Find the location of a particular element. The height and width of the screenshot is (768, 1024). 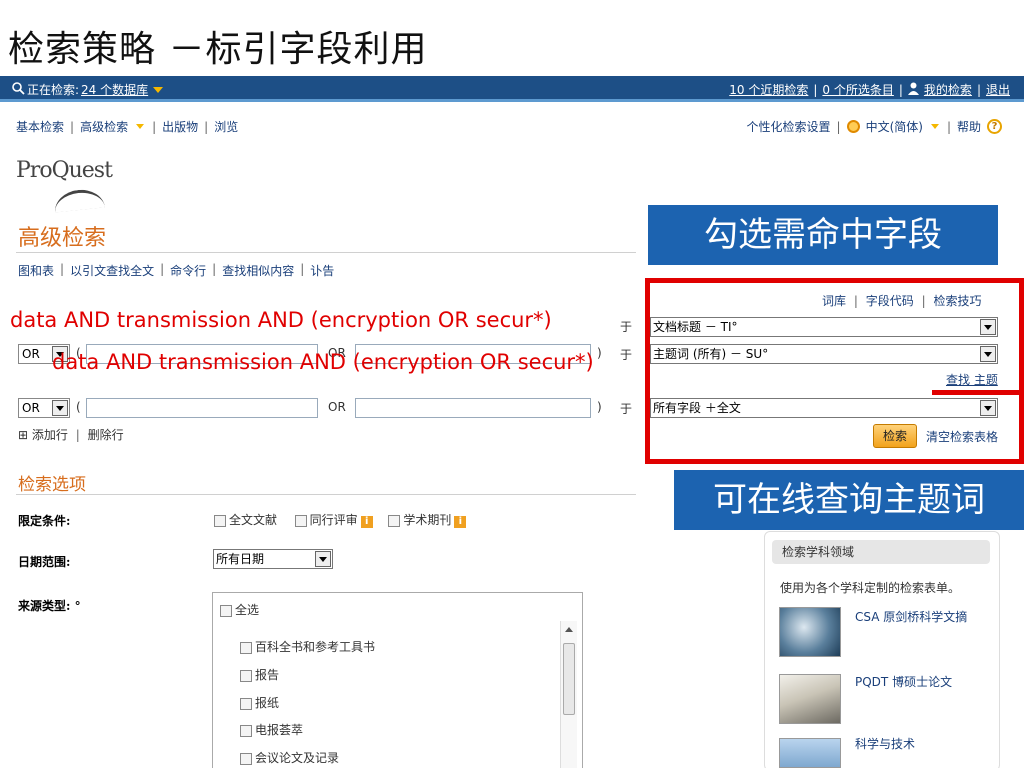

options-title: 检索选项 is located at coordinates (52, 485).